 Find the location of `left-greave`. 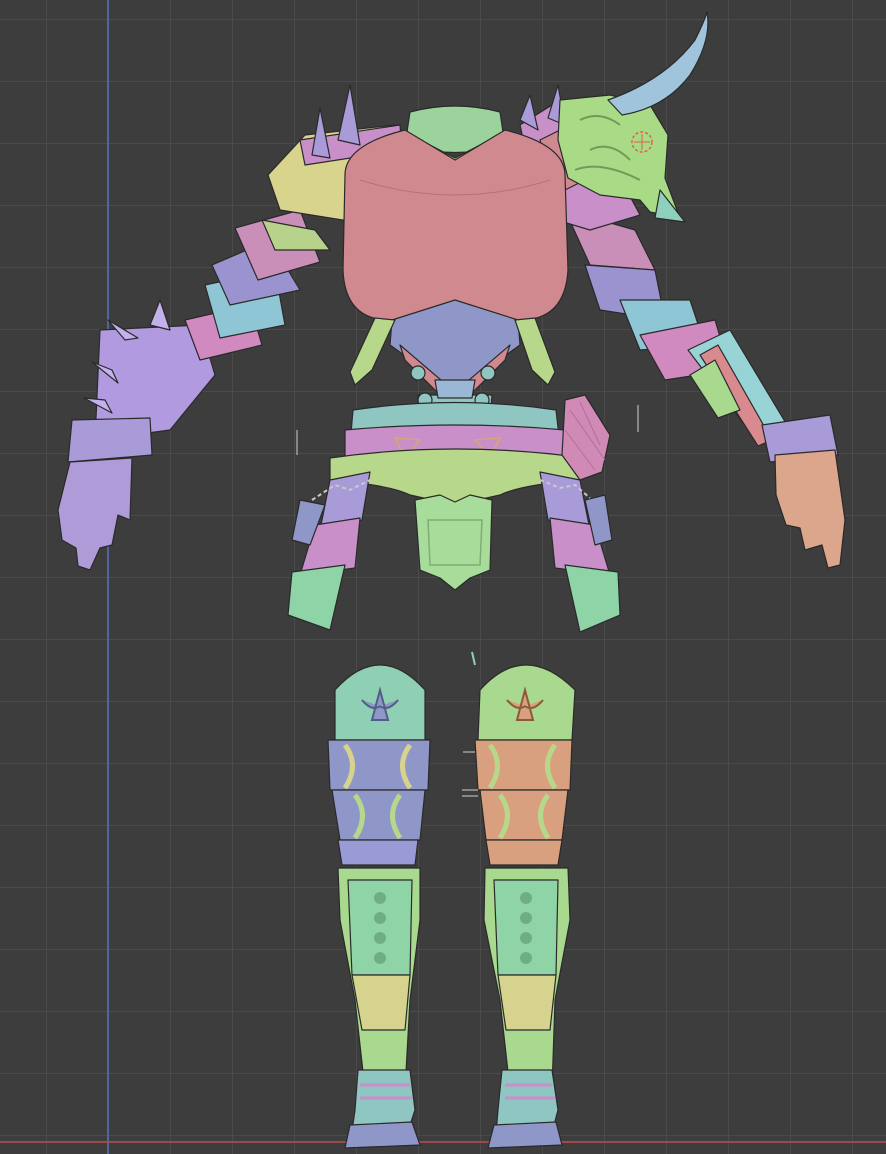

left-greave is located at coordinates (379, 906).